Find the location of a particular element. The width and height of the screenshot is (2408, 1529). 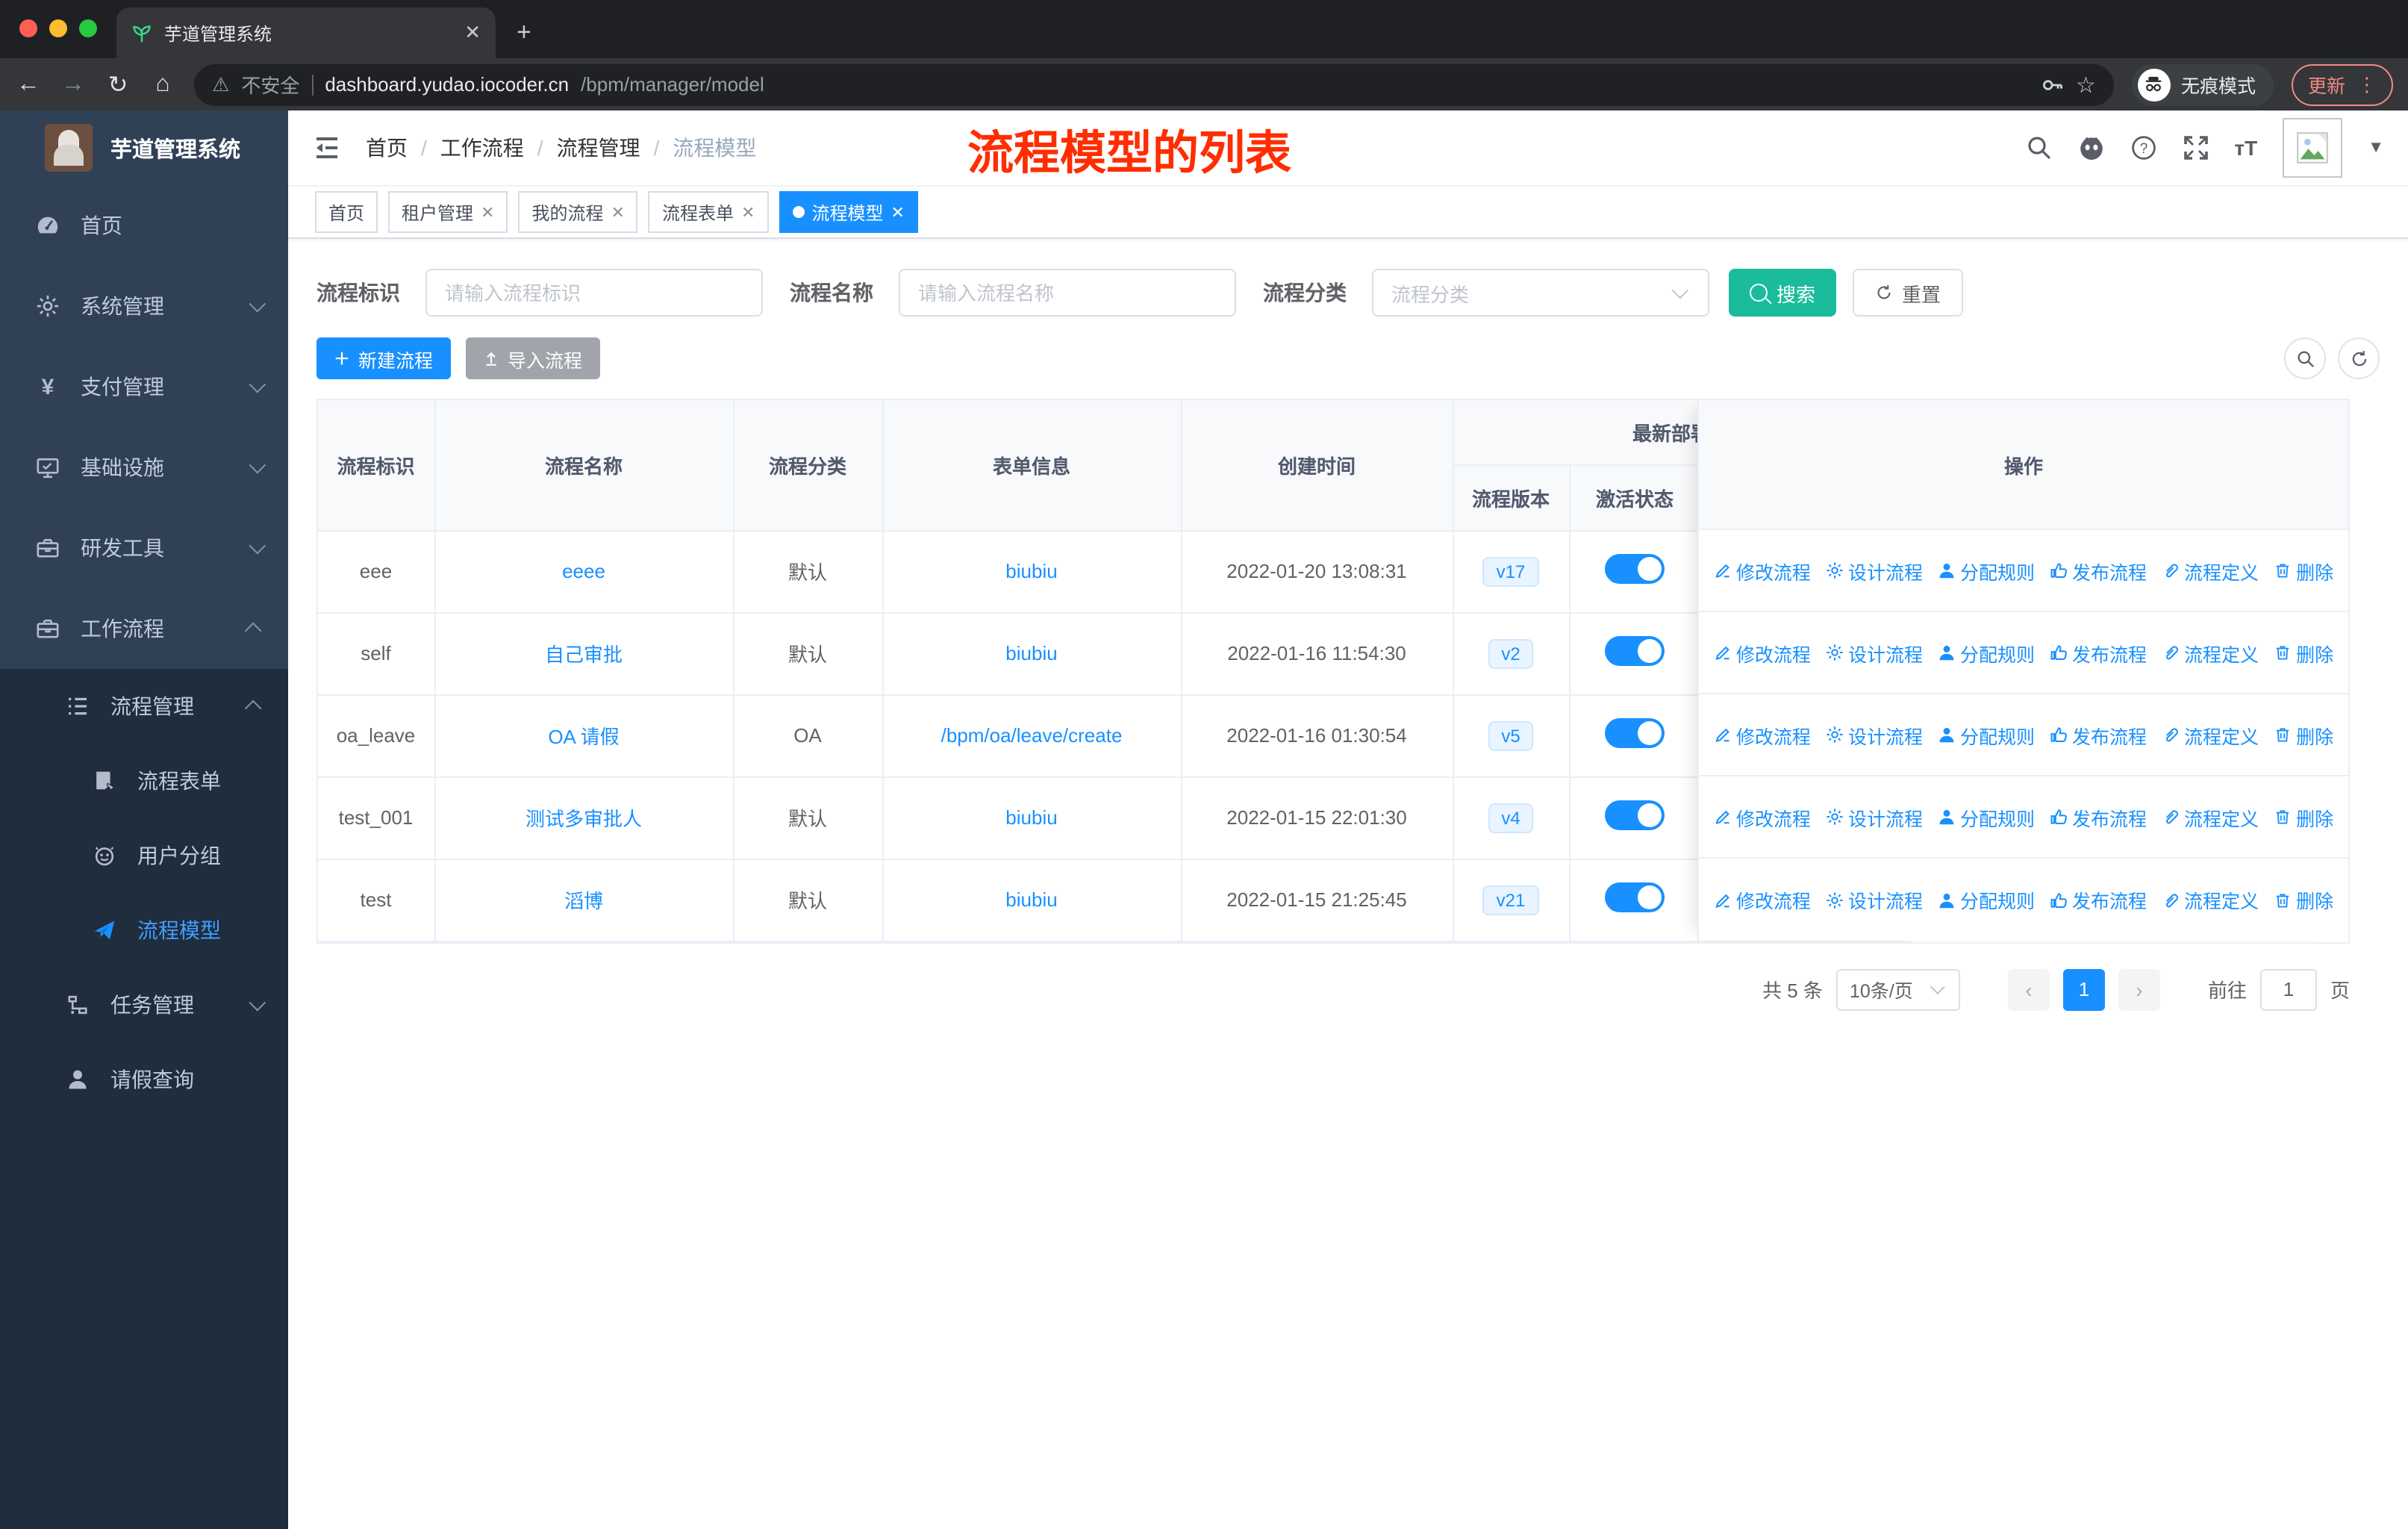

browser-tab: 芋道管理系统 ✕ is located at coordinates (306, 32).